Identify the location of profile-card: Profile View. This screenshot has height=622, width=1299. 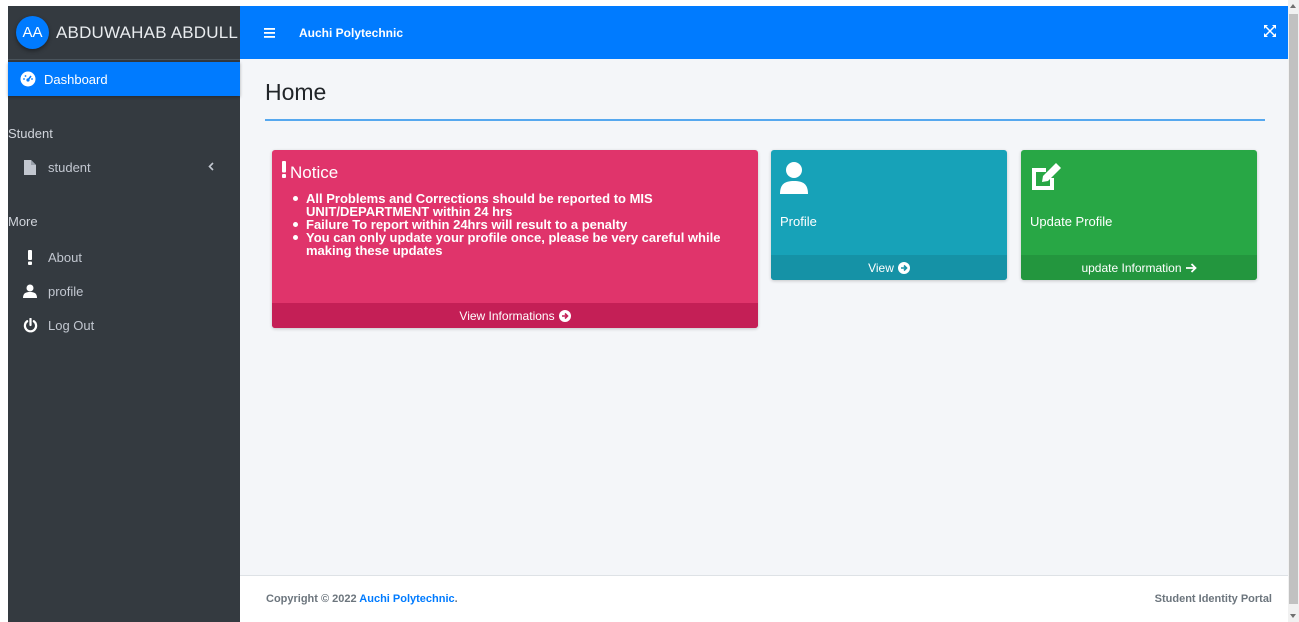
(889, 215).